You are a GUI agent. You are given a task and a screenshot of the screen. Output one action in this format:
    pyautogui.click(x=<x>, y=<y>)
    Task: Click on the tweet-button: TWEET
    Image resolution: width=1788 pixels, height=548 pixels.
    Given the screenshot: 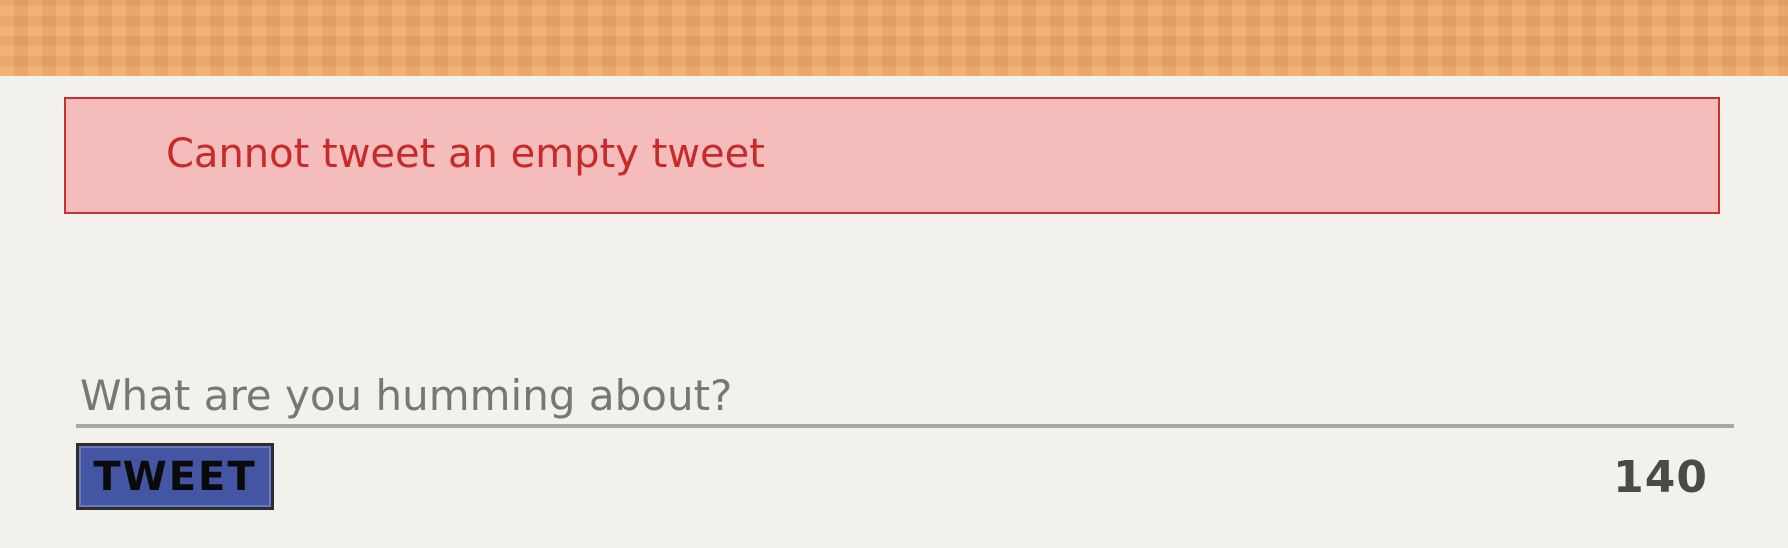 What is the action you would take?
    pyautogui.click(x=175, y=476)
    